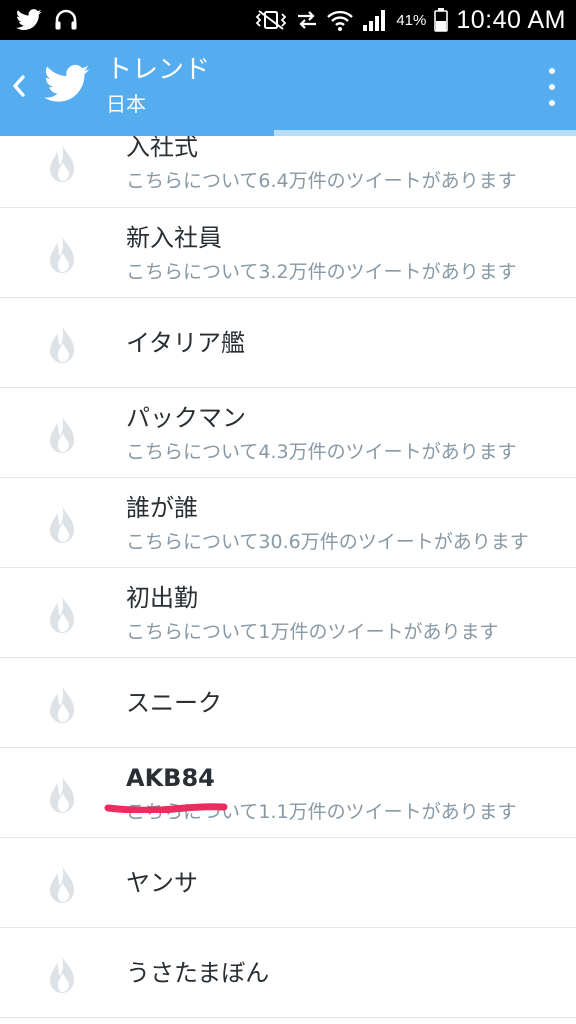 This screenshot has height=1024, width=576. Describe the element at coordinates (288, 883) in the screenshot. I see `list-item: ヤンサ` at that location.